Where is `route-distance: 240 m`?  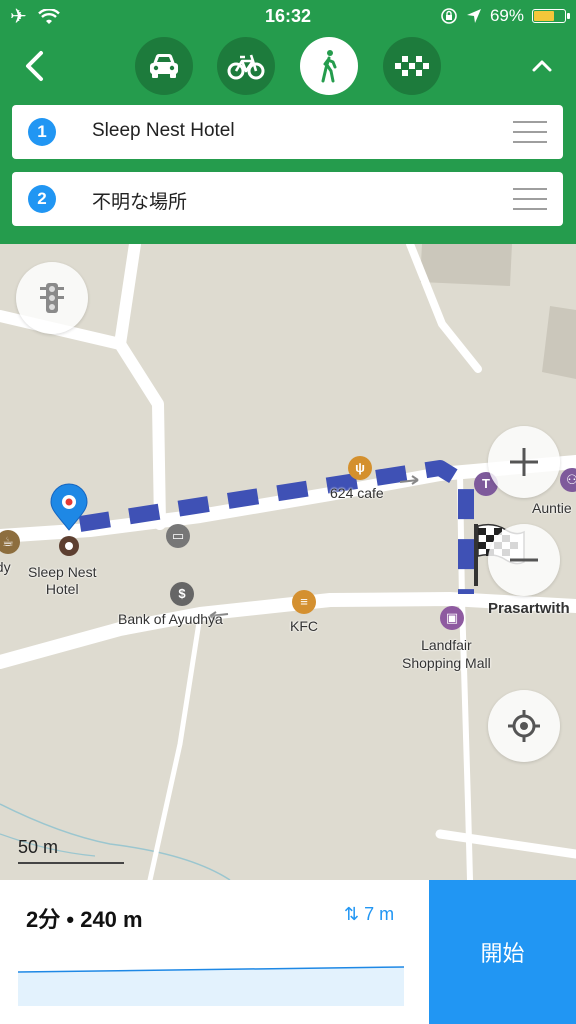 route-distance: 240 m is located at coordinates (111, 919).